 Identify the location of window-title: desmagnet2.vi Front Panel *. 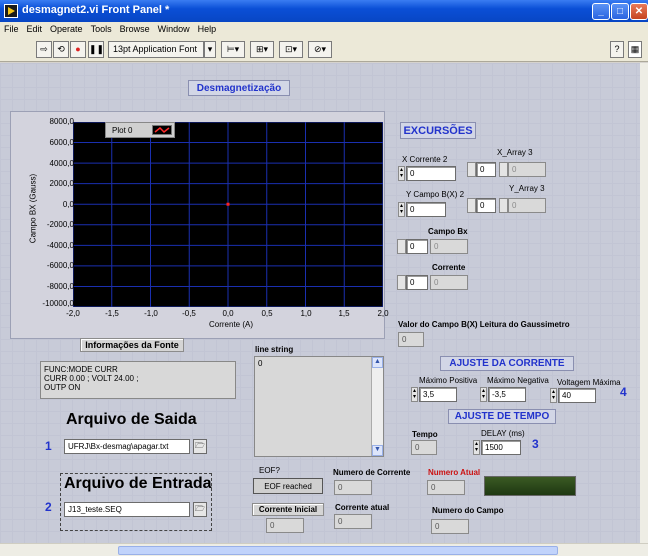
(96, 10).